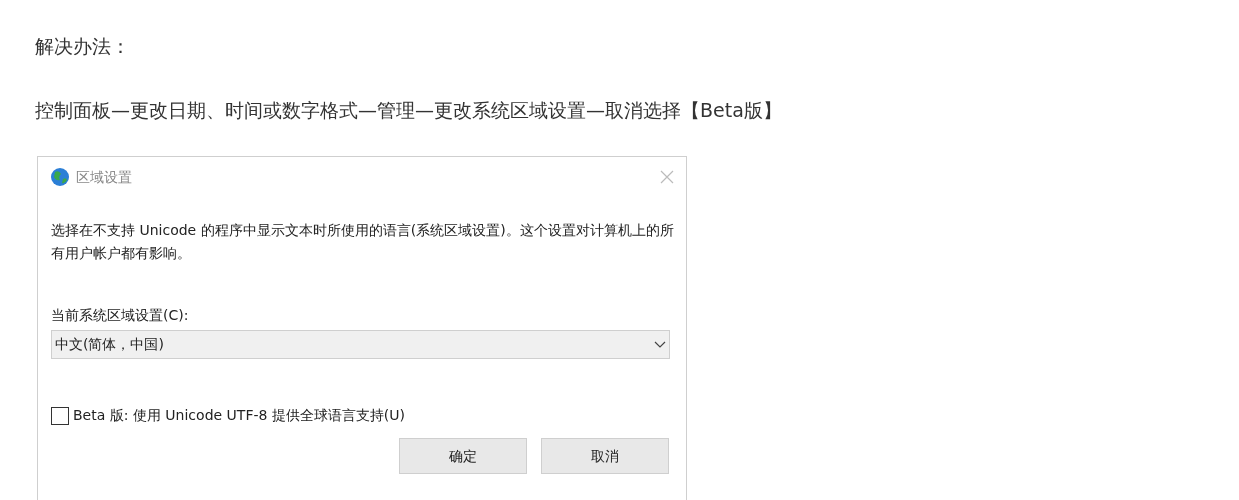  Describe the element at coordinates (60, 415) in the screenshot. I see `beta-checkbox` at that location.